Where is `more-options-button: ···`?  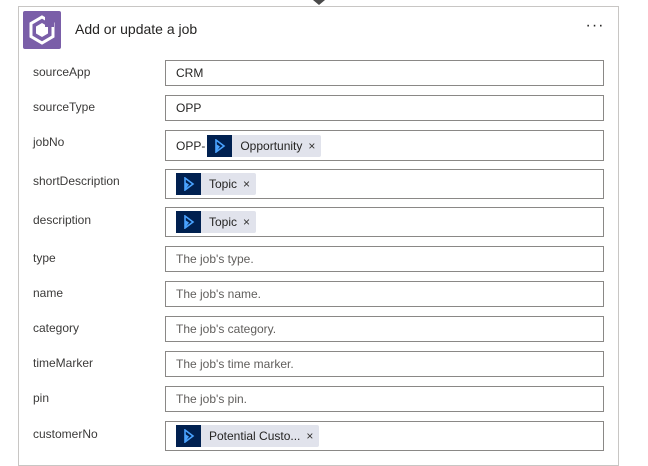
more-options-button: ··· is located at coordinates (595, 28).